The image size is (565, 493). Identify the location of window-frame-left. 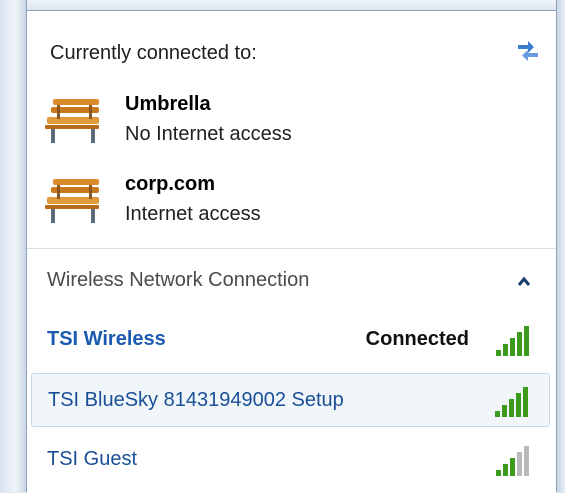
(13, 246).